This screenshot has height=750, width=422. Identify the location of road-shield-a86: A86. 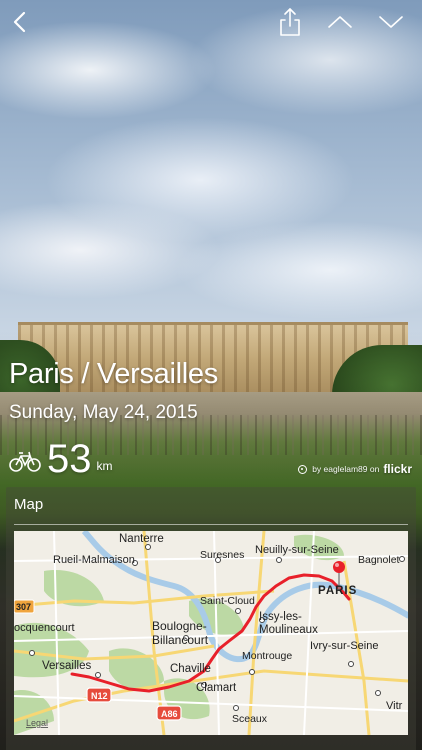
(169, 713).